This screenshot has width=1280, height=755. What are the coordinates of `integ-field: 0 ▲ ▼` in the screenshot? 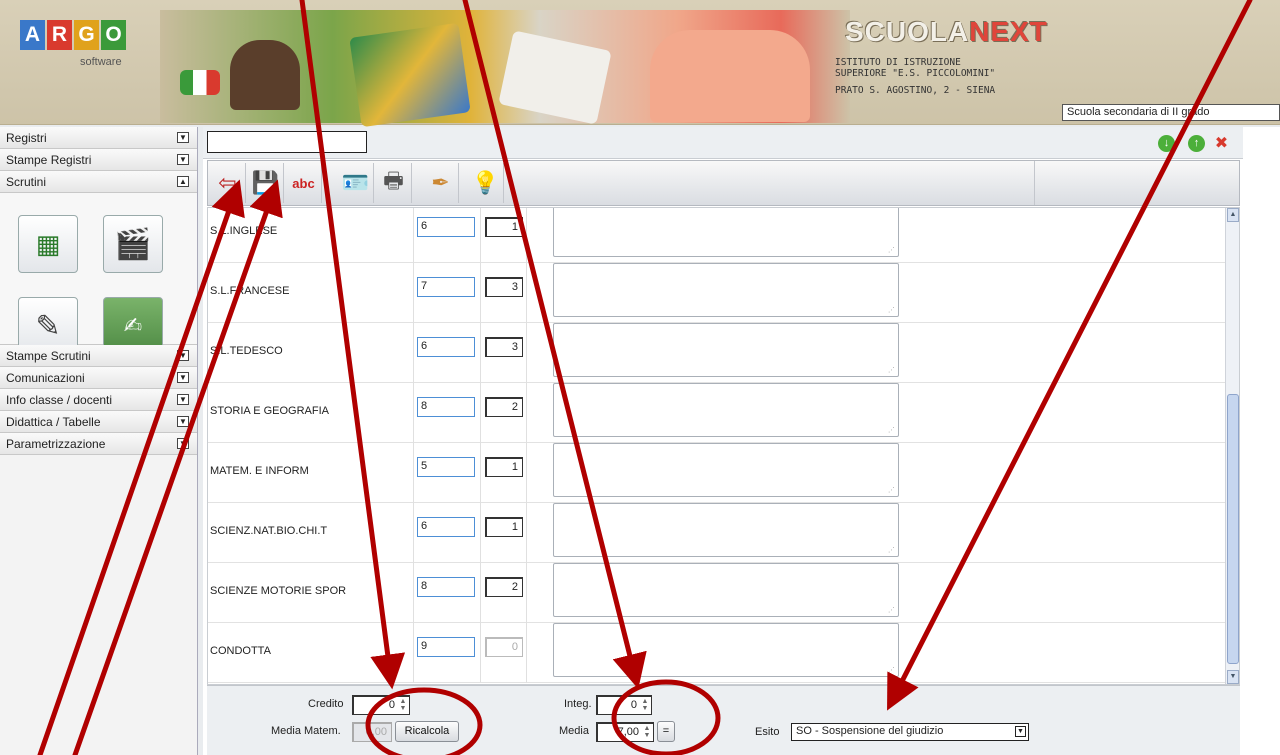 It's located at (624, 705).